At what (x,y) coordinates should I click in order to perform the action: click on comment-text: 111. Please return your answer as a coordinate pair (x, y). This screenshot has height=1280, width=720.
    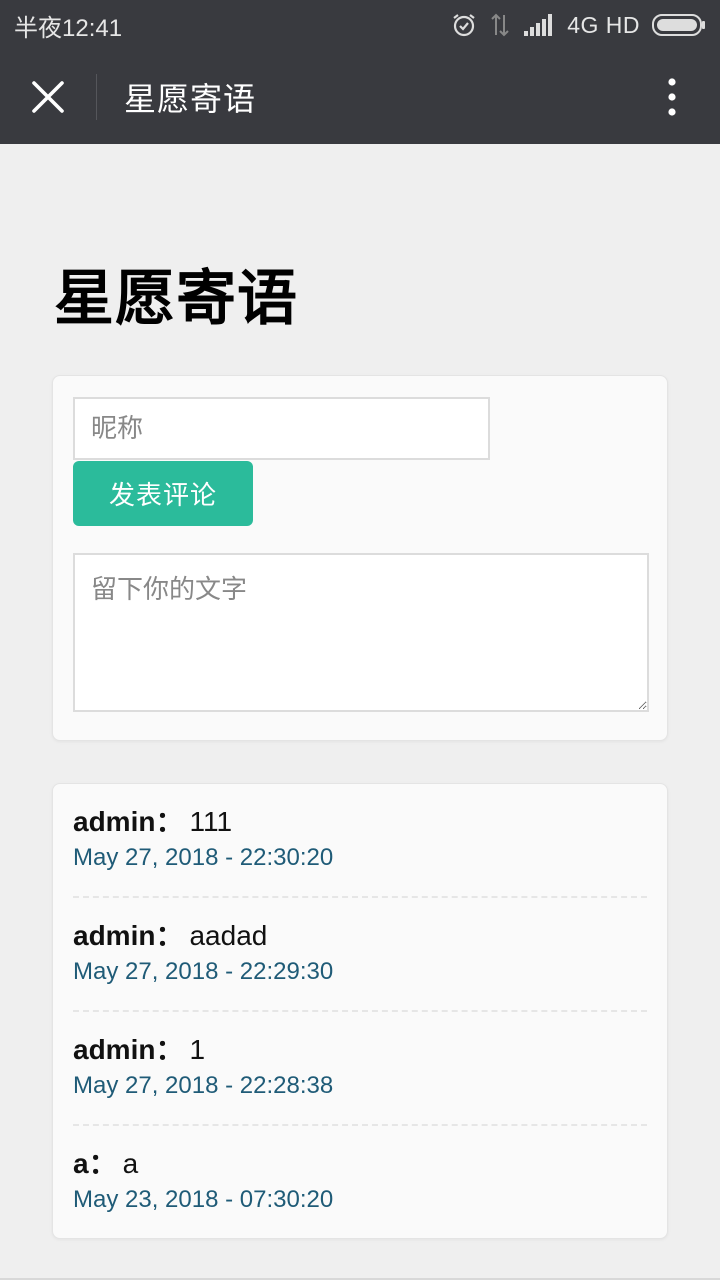
    Looking at the image, I should click on (211, 821).